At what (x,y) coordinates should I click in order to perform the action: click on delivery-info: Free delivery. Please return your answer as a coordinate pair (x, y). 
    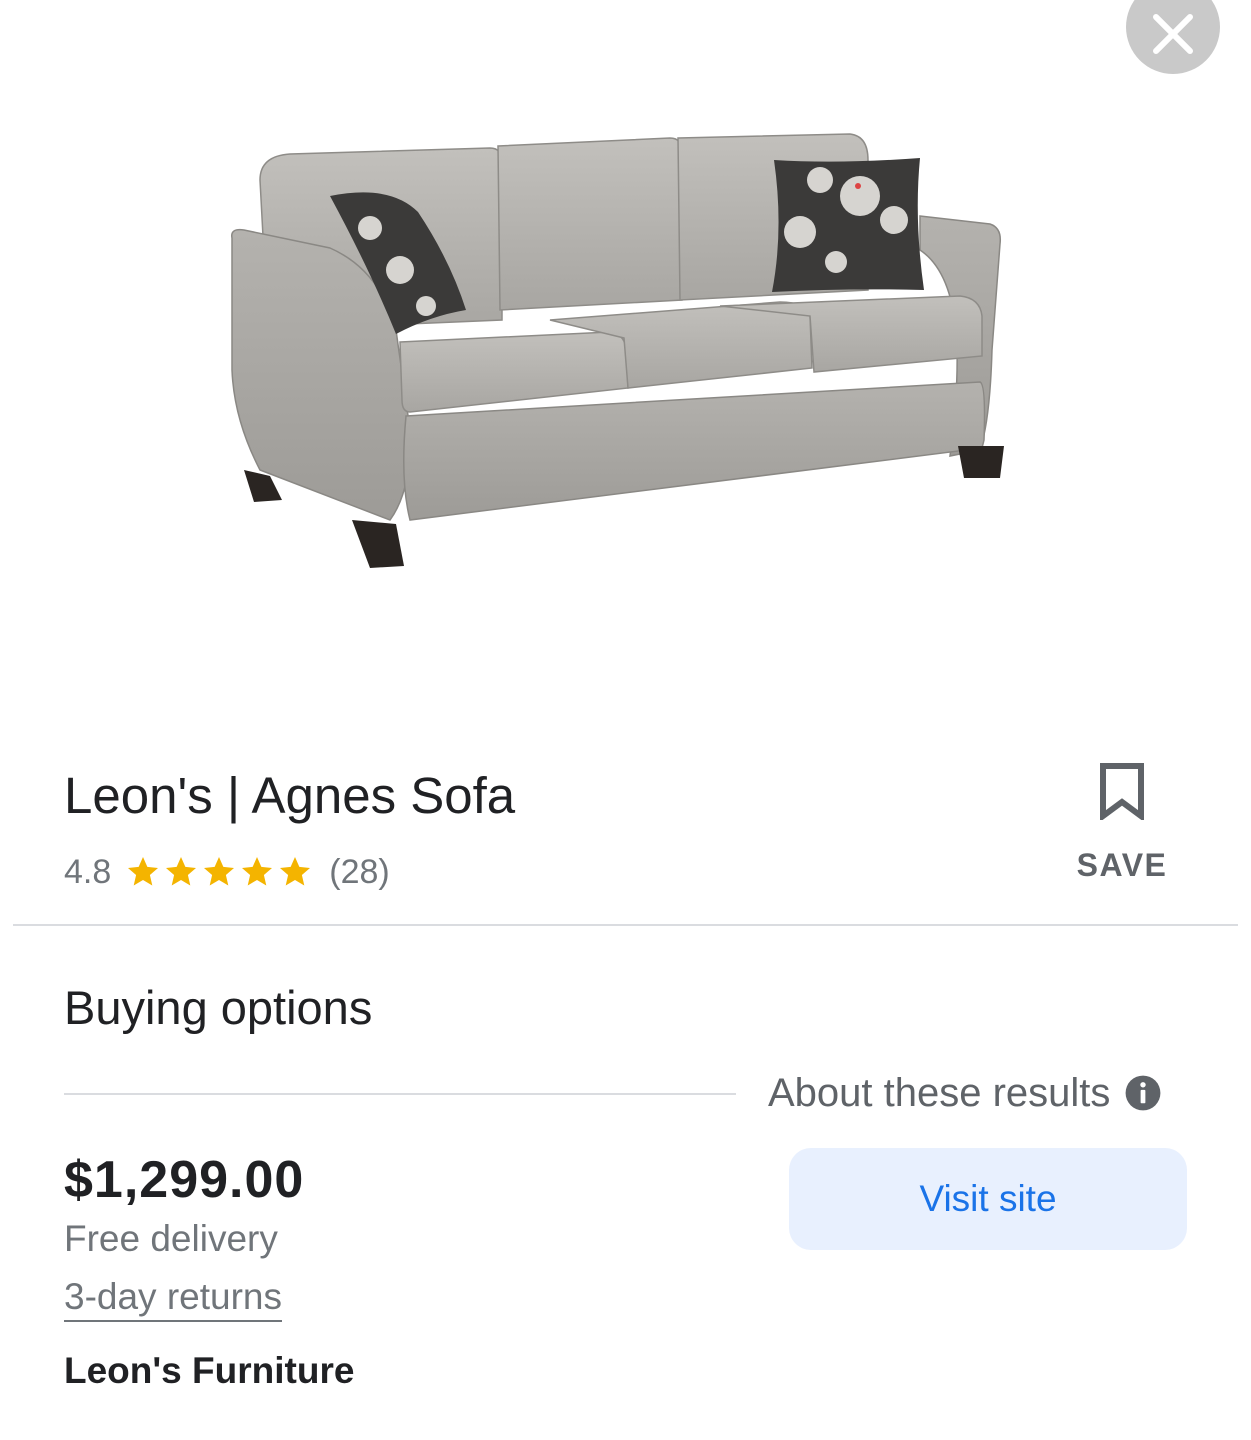
    Looking at the image, I should click on (171, 1238).